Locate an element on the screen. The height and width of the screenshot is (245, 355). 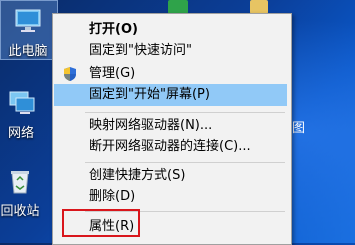
menu-item-delete: 删除(D) is located at coordinates (171, 197).